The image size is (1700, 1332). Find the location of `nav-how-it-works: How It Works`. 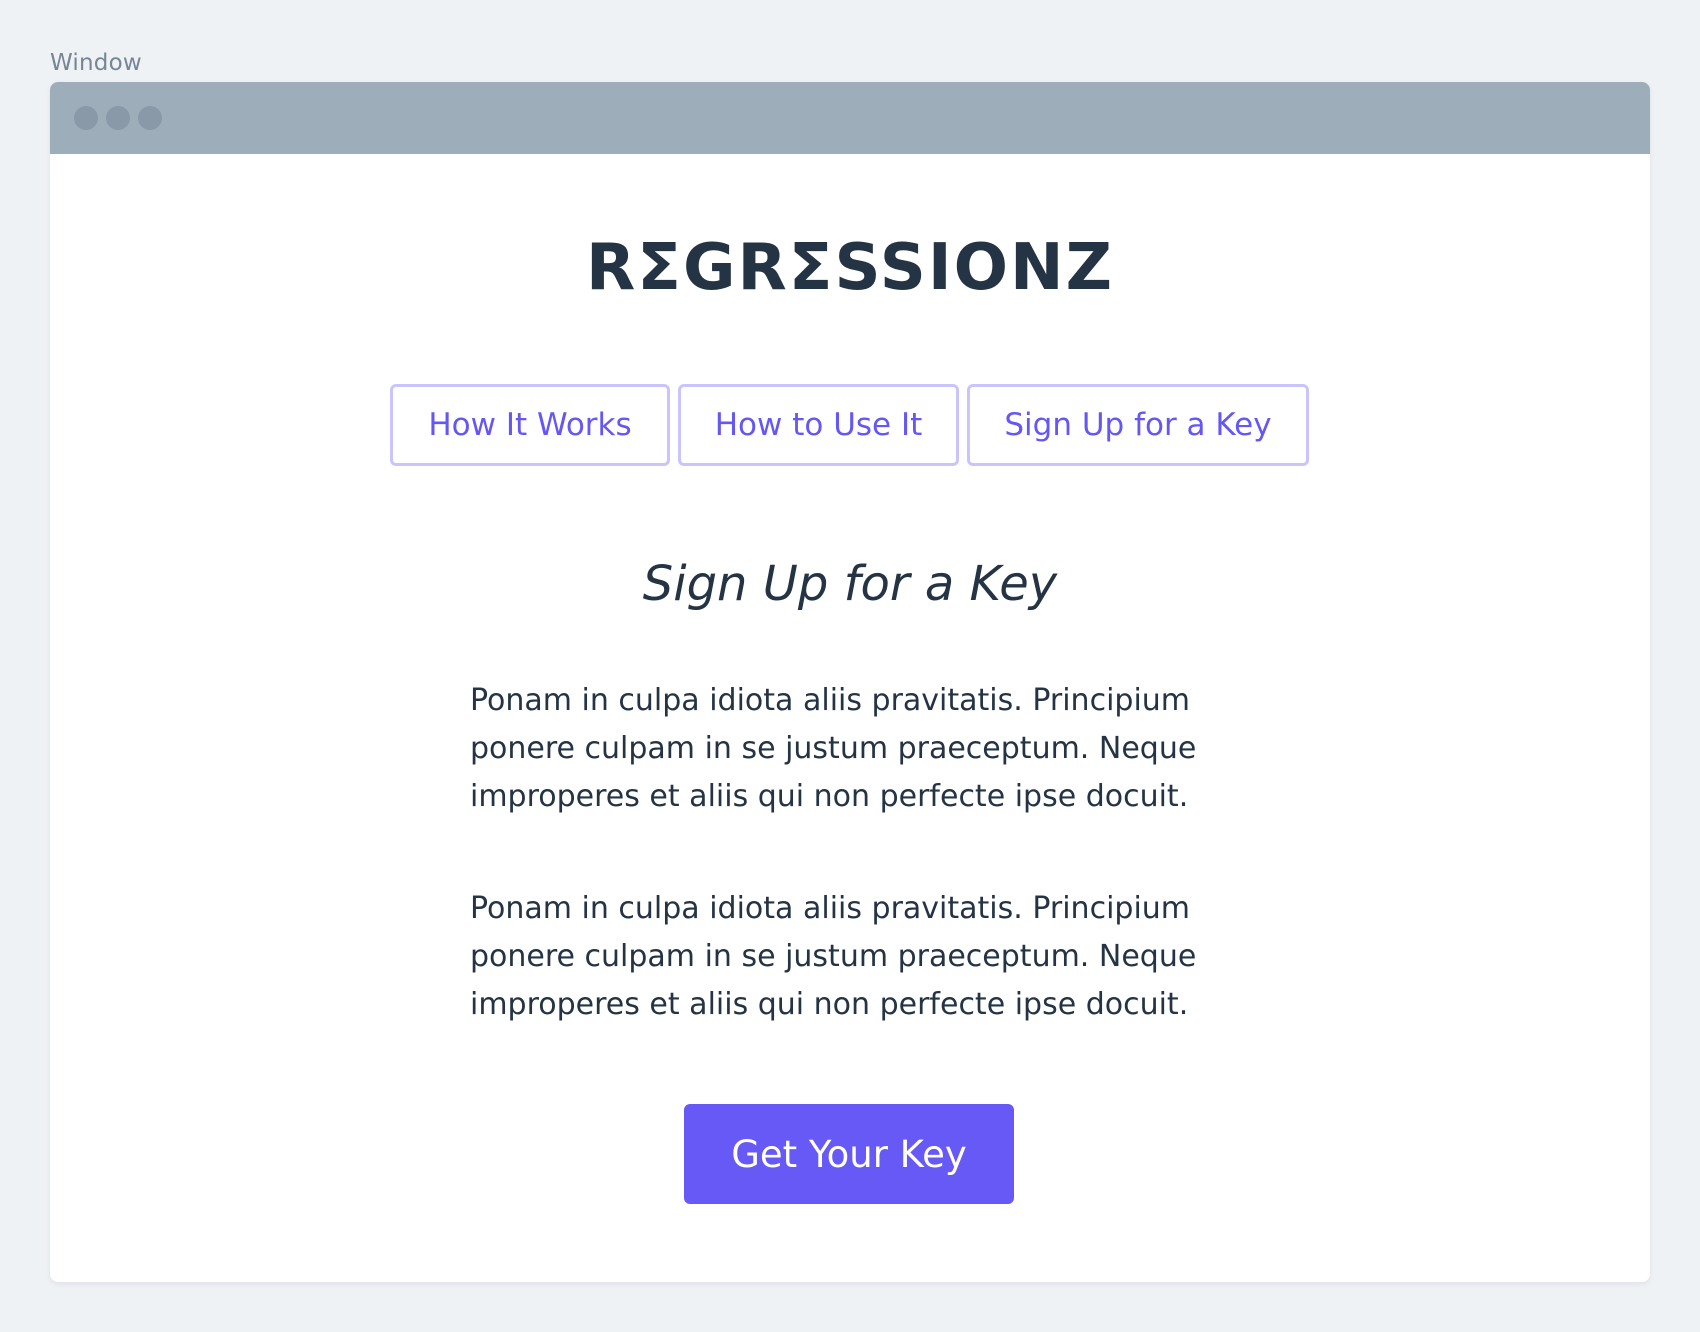

nav-how-it-works: How It Works is located at coordinates (530, 425).